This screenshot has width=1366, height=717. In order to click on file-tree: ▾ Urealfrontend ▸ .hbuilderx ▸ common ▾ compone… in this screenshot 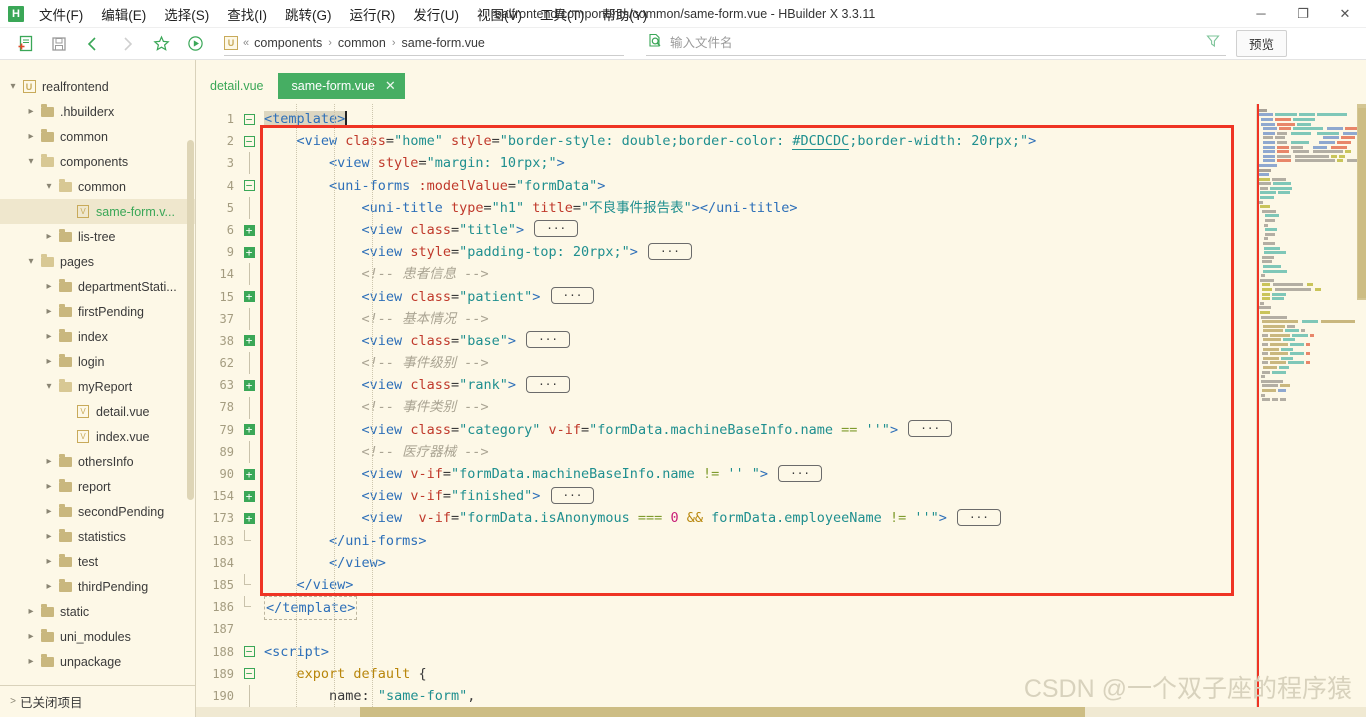, I will do `click(97, 372)`.